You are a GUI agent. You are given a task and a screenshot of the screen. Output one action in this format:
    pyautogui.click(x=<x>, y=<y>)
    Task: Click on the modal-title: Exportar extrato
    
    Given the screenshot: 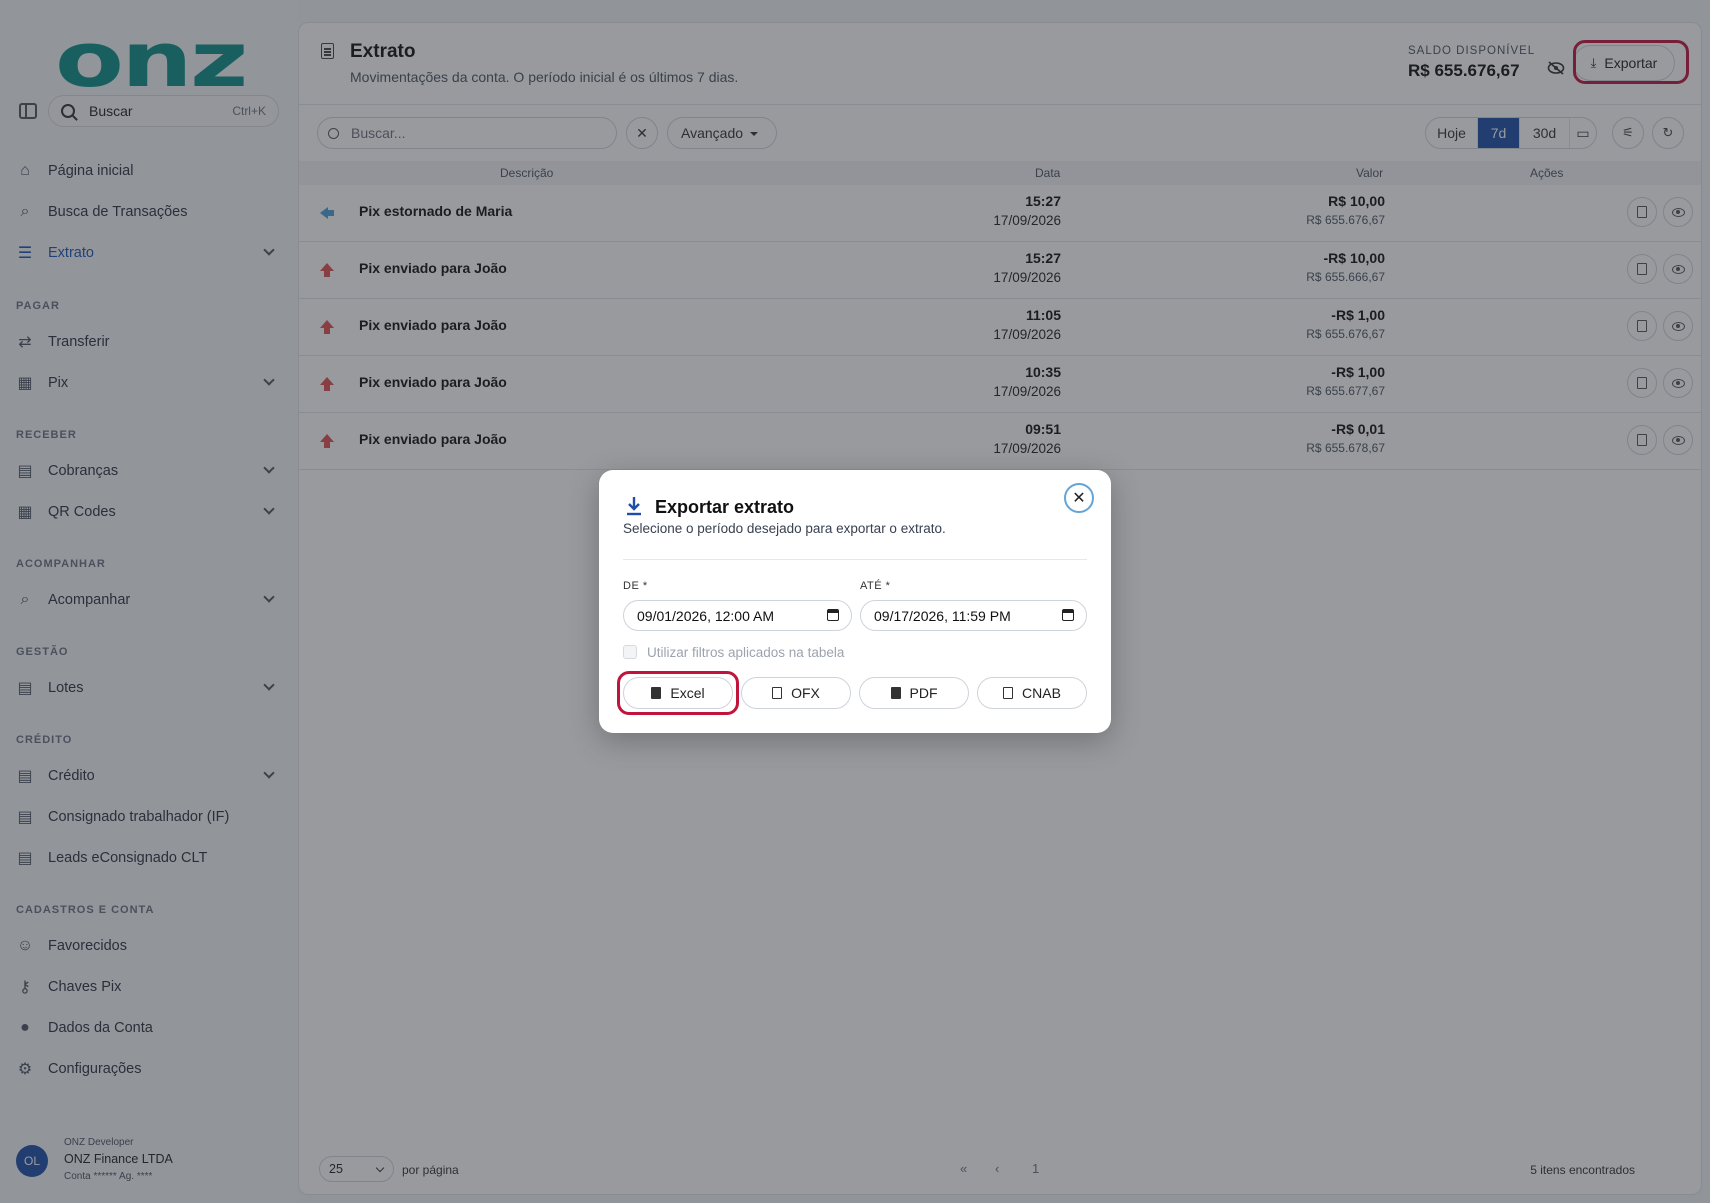 What is the action you would take?
    pyautogui.click(x=725, y=507)
    